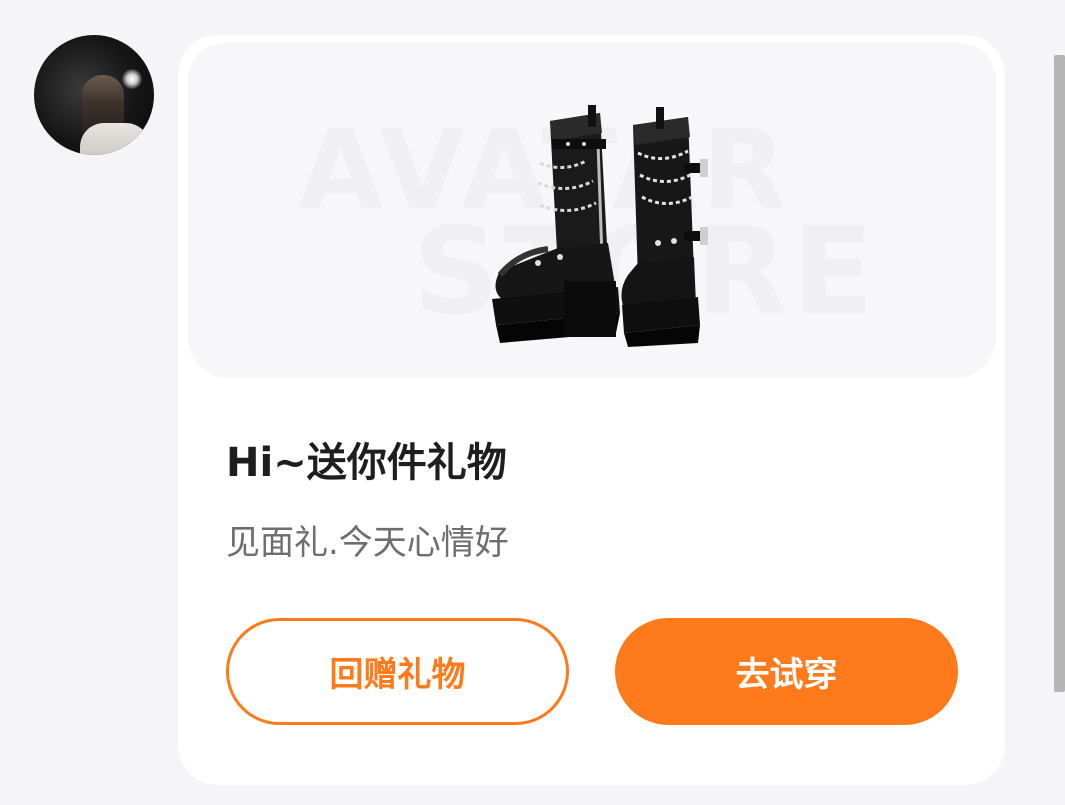 The height and width of the screenshot is (805, 1065). Describe the element at coordinates (115, 139) in the screenshot. I see `avatar-shirt` at that location.